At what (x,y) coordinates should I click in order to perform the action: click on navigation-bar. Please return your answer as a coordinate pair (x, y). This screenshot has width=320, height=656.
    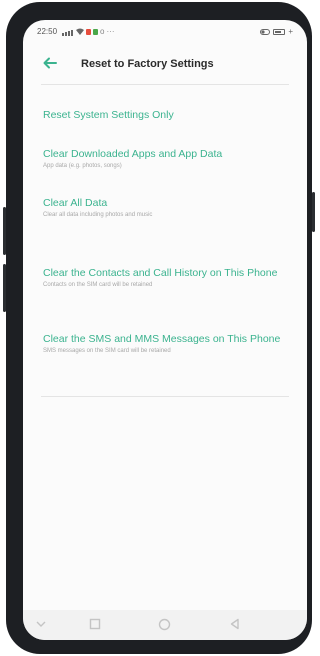
    Looking at the image, I should click on (165, 625).